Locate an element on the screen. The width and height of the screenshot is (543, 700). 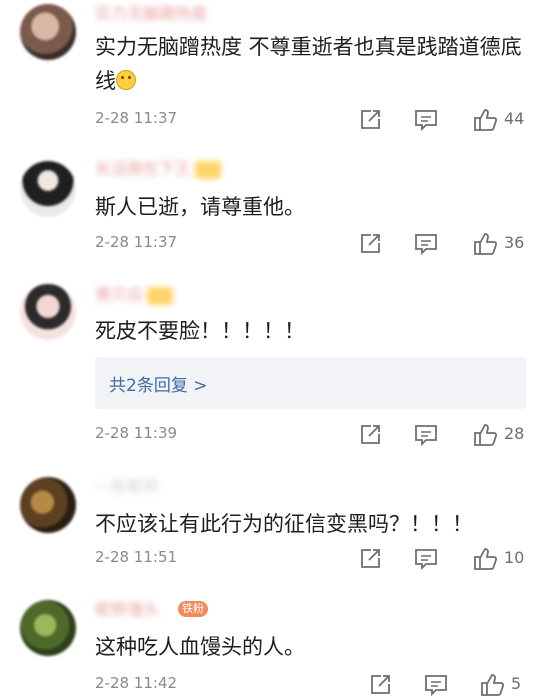
like-count: 10 is located at coordinates (514, 557).